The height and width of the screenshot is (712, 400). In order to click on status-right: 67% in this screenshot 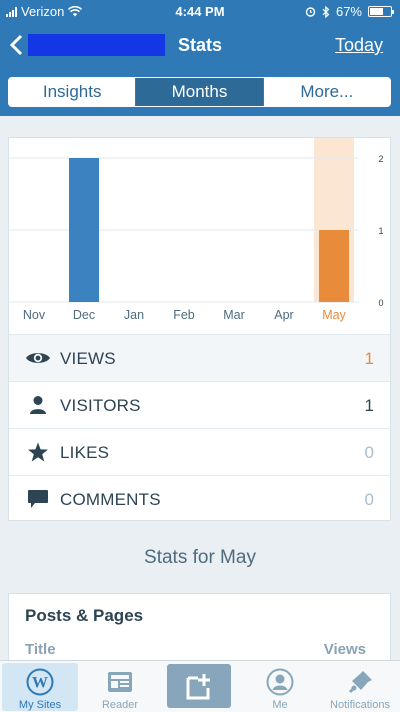, I will do `click(349, 11)`.